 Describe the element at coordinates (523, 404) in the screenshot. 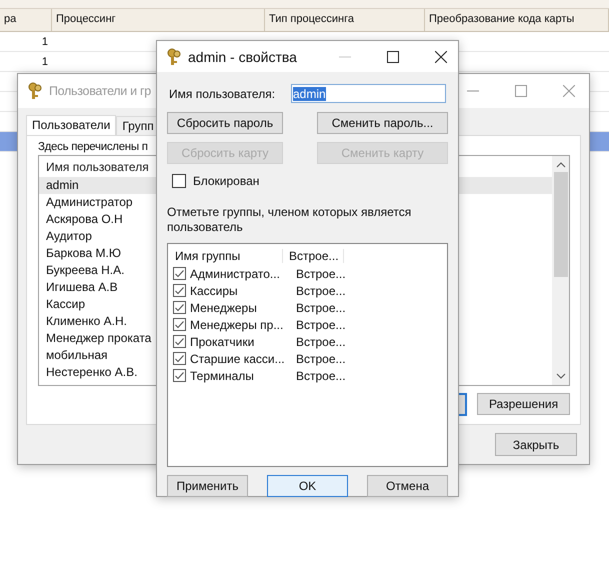

I see `permissions-button: Разрешения` at that location.